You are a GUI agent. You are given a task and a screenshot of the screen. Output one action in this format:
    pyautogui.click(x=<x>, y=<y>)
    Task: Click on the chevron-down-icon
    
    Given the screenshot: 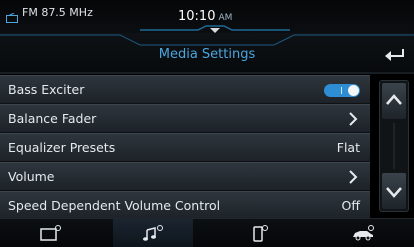 What is the action you would take?
    pyautogui.click(x=394, y=192)
    